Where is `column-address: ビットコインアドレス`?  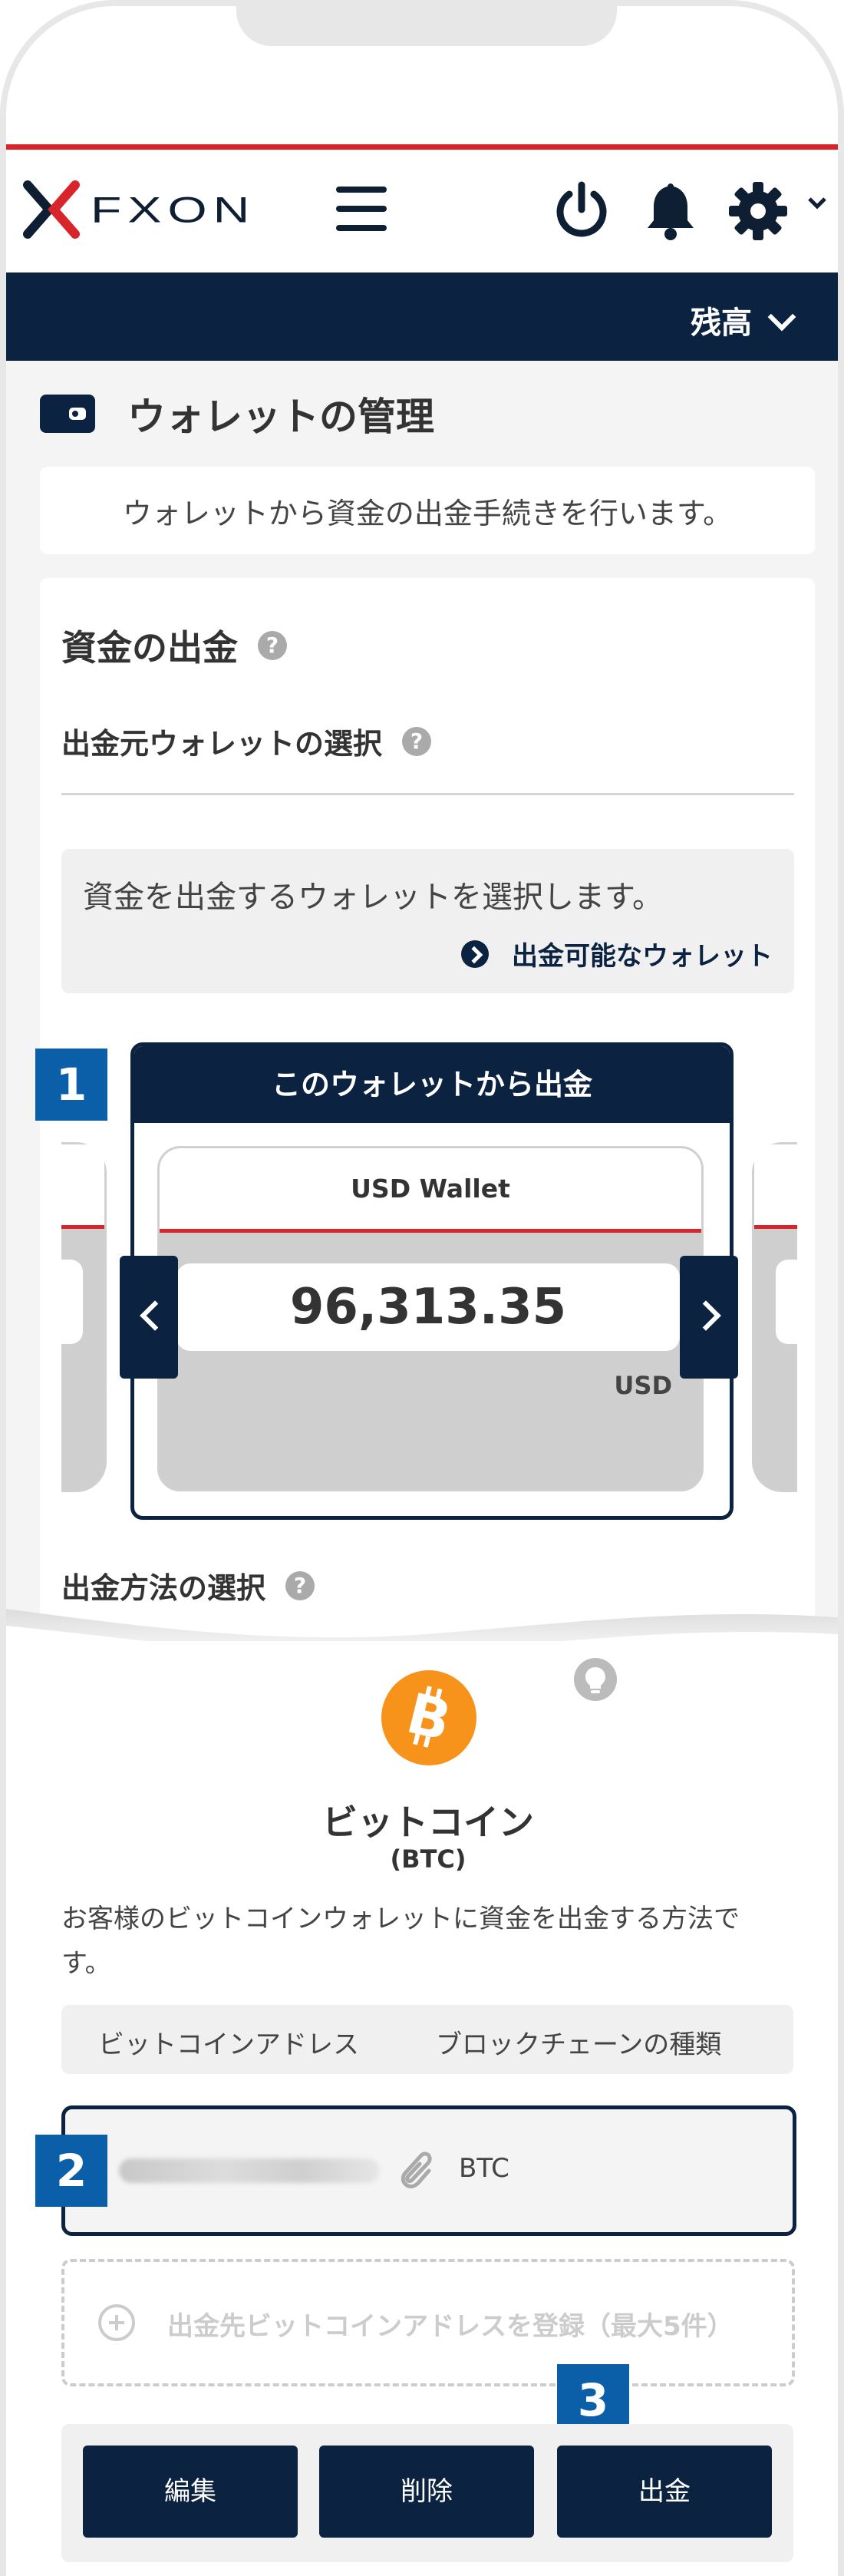 column-address: ビットコインアドレス is located at coordinates (228, 2044).